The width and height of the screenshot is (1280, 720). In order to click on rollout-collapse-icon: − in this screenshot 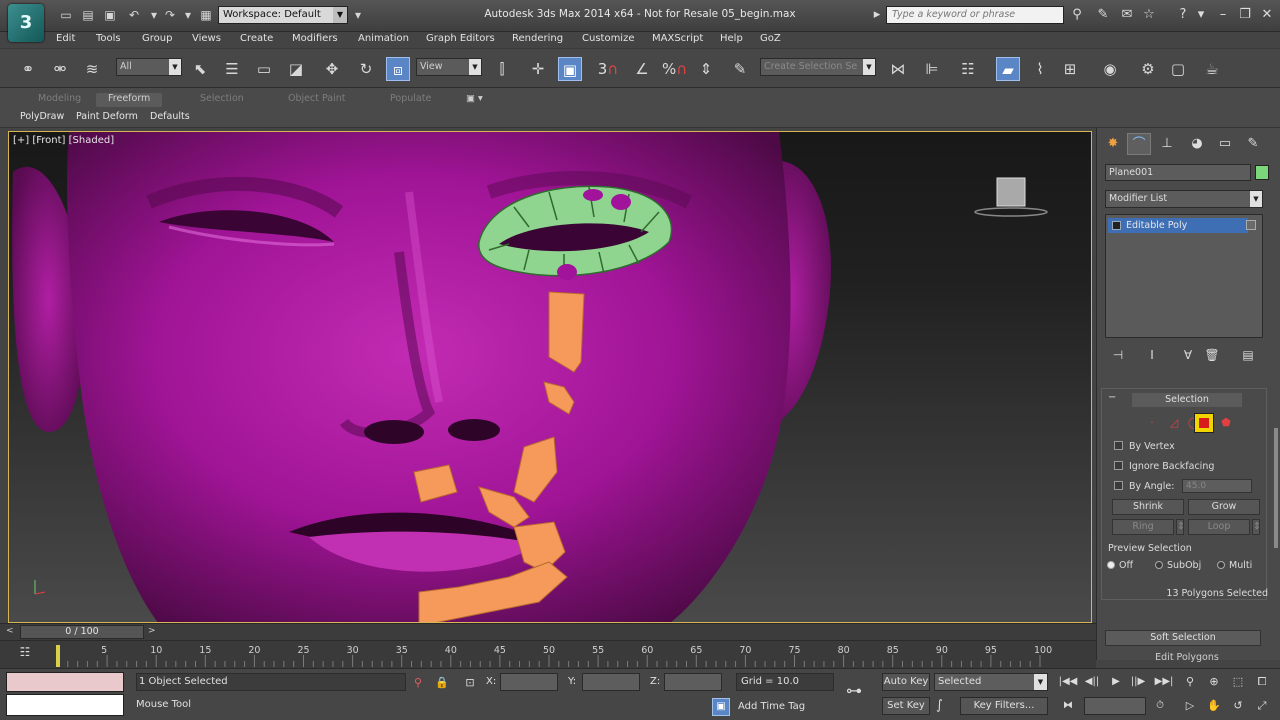, I will do `click(1112, 397)`.